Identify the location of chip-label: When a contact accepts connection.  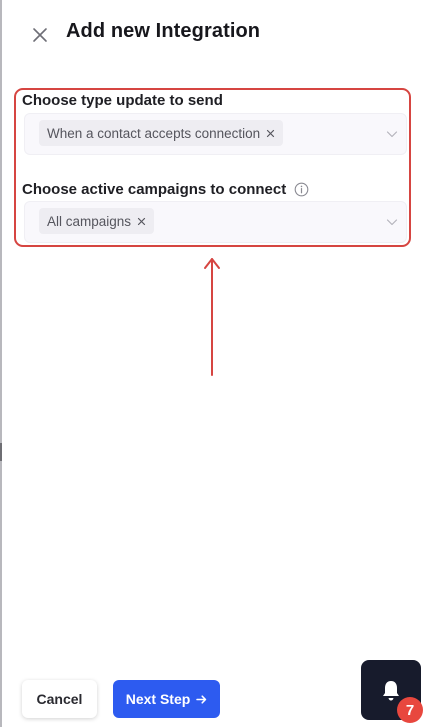
(154, 133).